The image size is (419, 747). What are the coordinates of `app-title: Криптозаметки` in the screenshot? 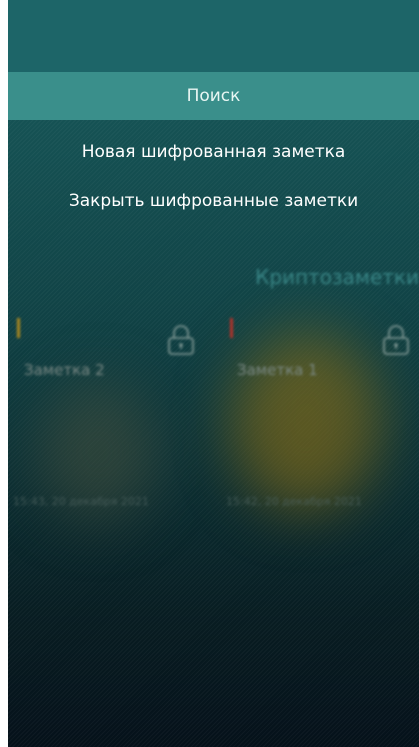 It's located at (337, 277).